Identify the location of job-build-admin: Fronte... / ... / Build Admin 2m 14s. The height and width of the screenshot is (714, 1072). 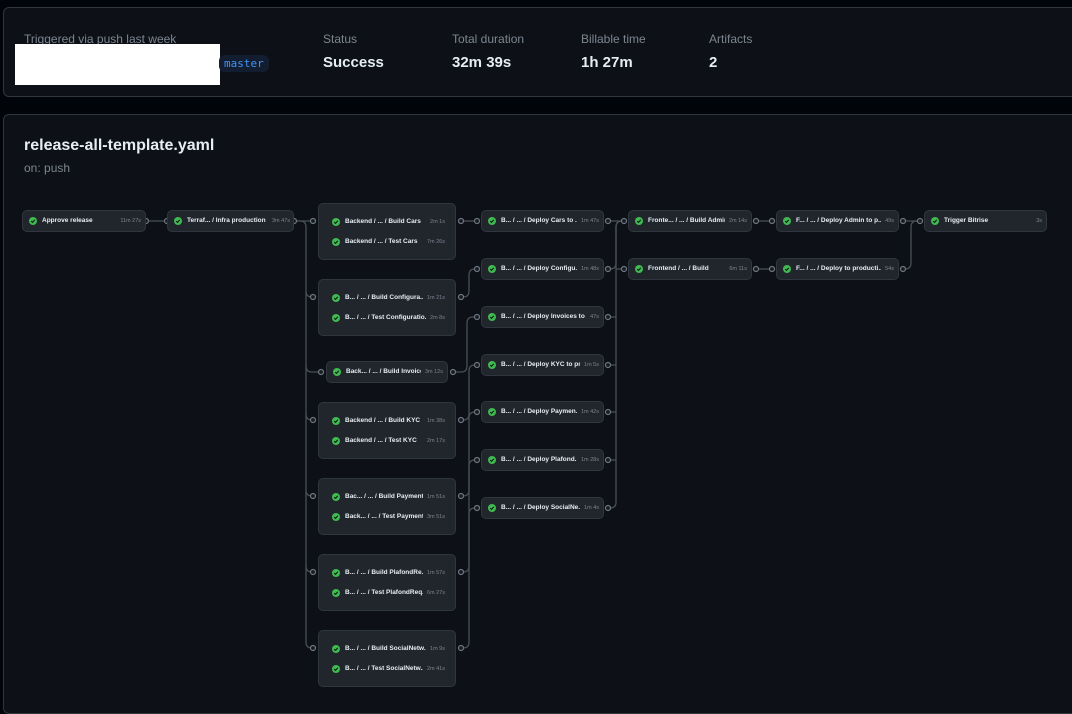
(691, 221).